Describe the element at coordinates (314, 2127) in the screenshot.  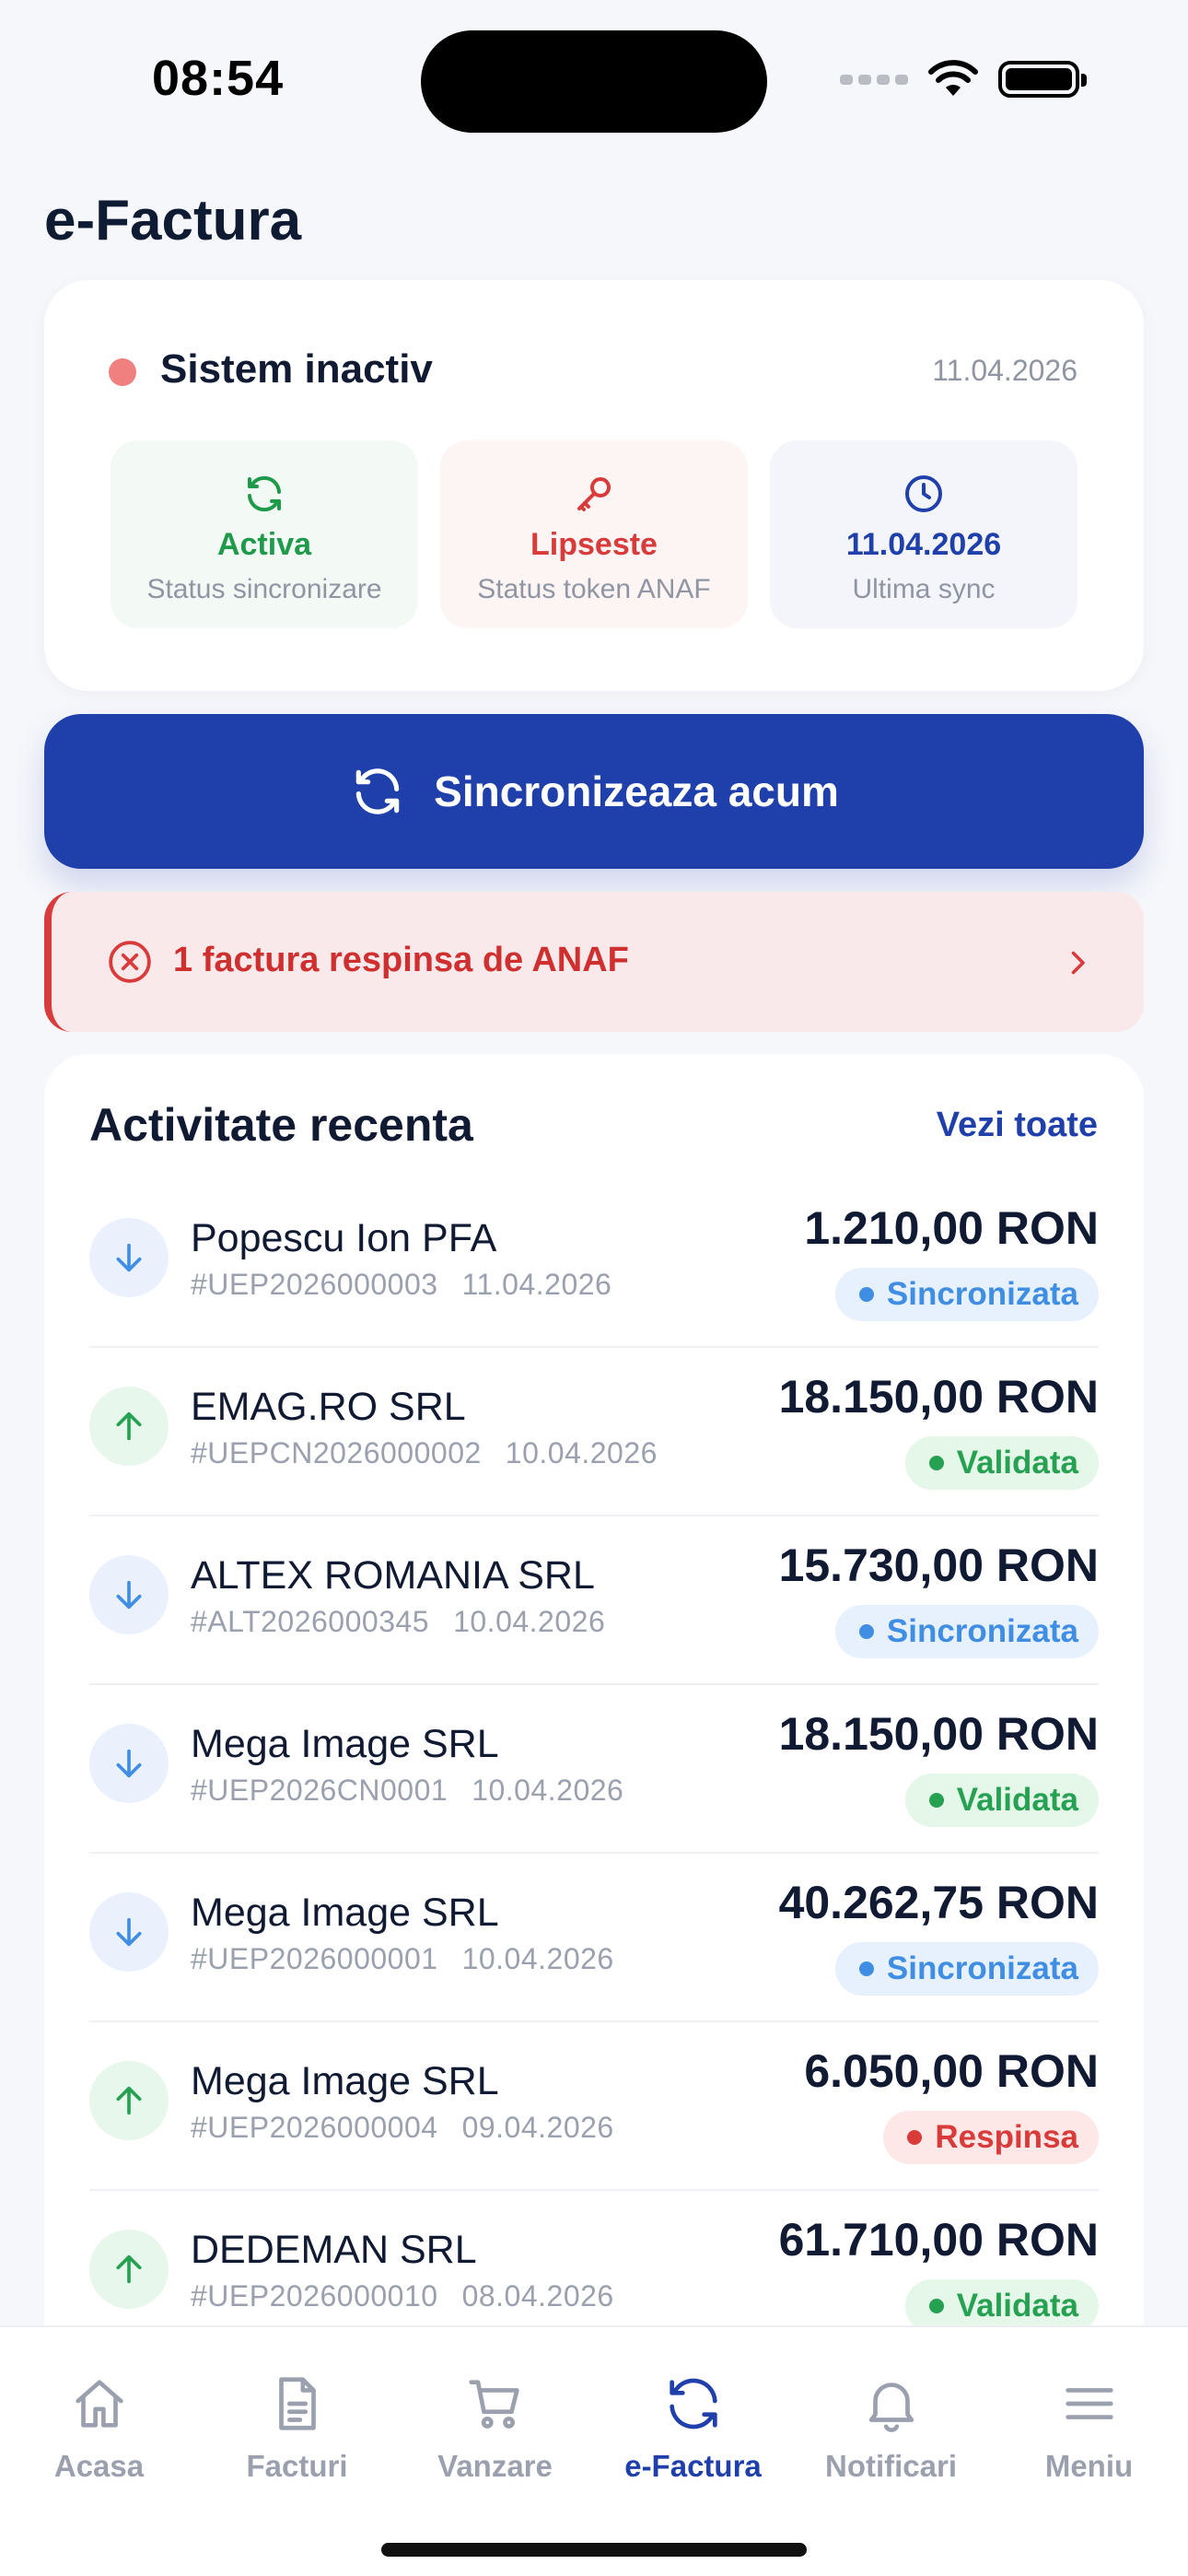
I see `invoice-number: #UEP2026000004` at that location.